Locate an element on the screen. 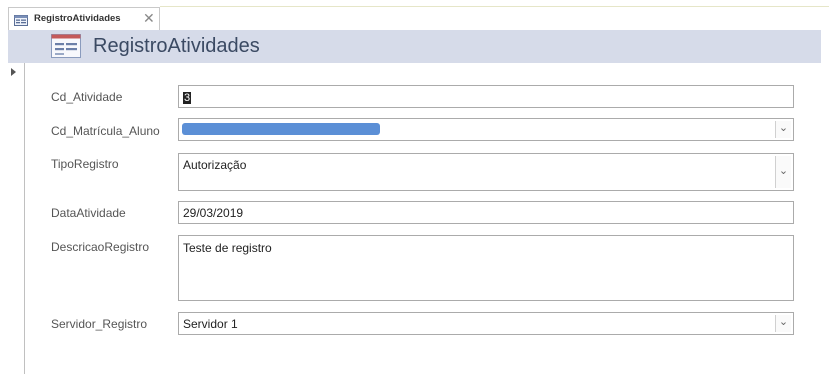  descricao-registro-value: Teste de registro is located at coordinates (227, 248).